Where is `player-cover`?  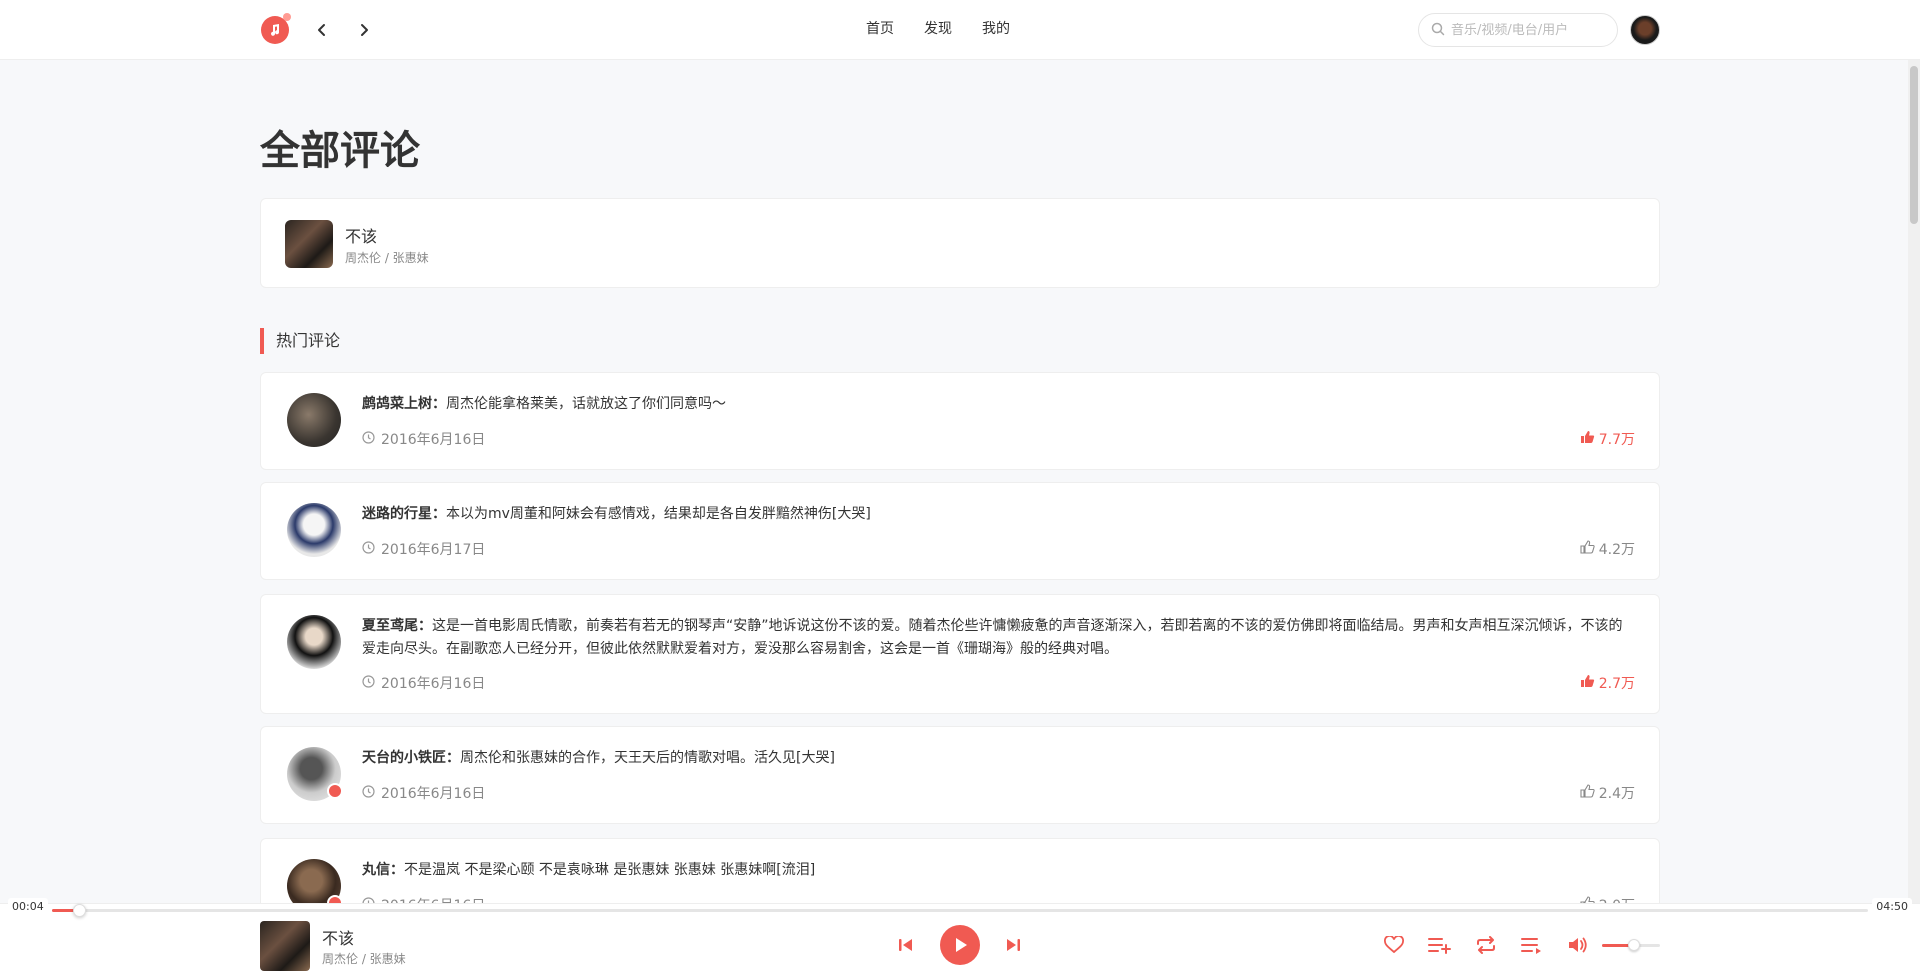 player-cover is located at coordinates (285, 946).